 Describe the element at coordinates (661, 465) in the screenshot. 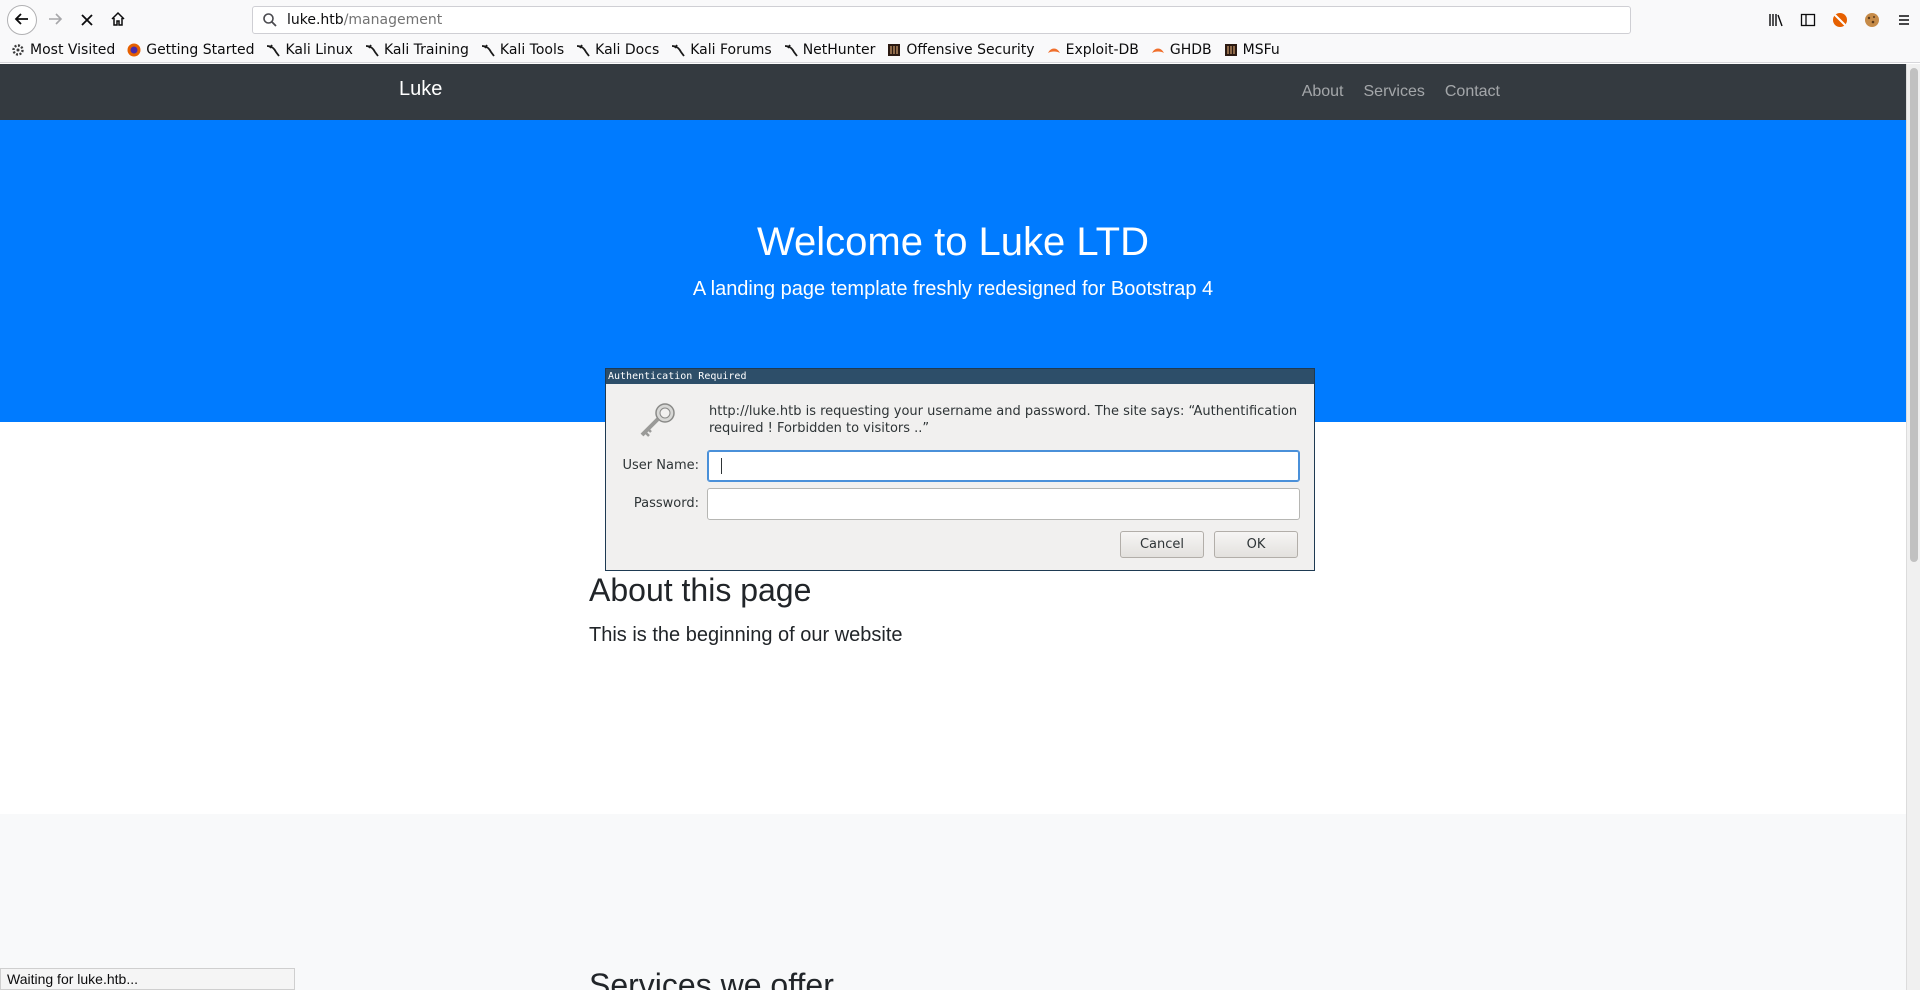

I see `username-label: User Name:` at that location.